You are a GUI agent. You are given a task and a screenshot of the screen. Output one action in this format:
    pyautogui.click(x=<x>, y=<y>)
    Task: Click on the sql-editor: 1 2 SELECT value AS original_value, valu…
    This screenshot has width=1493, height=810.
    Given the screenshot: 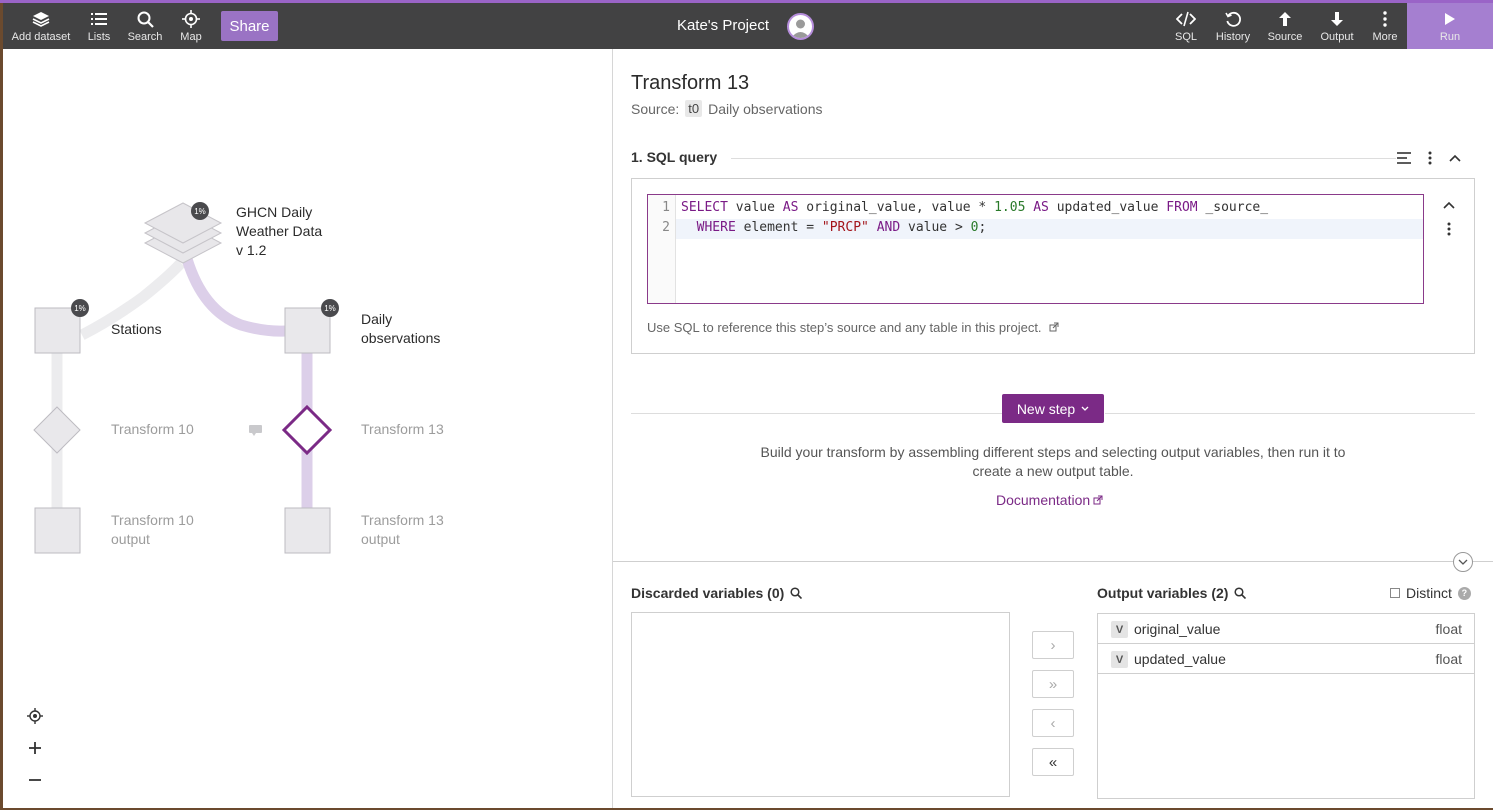 What is the action you would take?
    pyautogui.click(x=1035, y=249)
    